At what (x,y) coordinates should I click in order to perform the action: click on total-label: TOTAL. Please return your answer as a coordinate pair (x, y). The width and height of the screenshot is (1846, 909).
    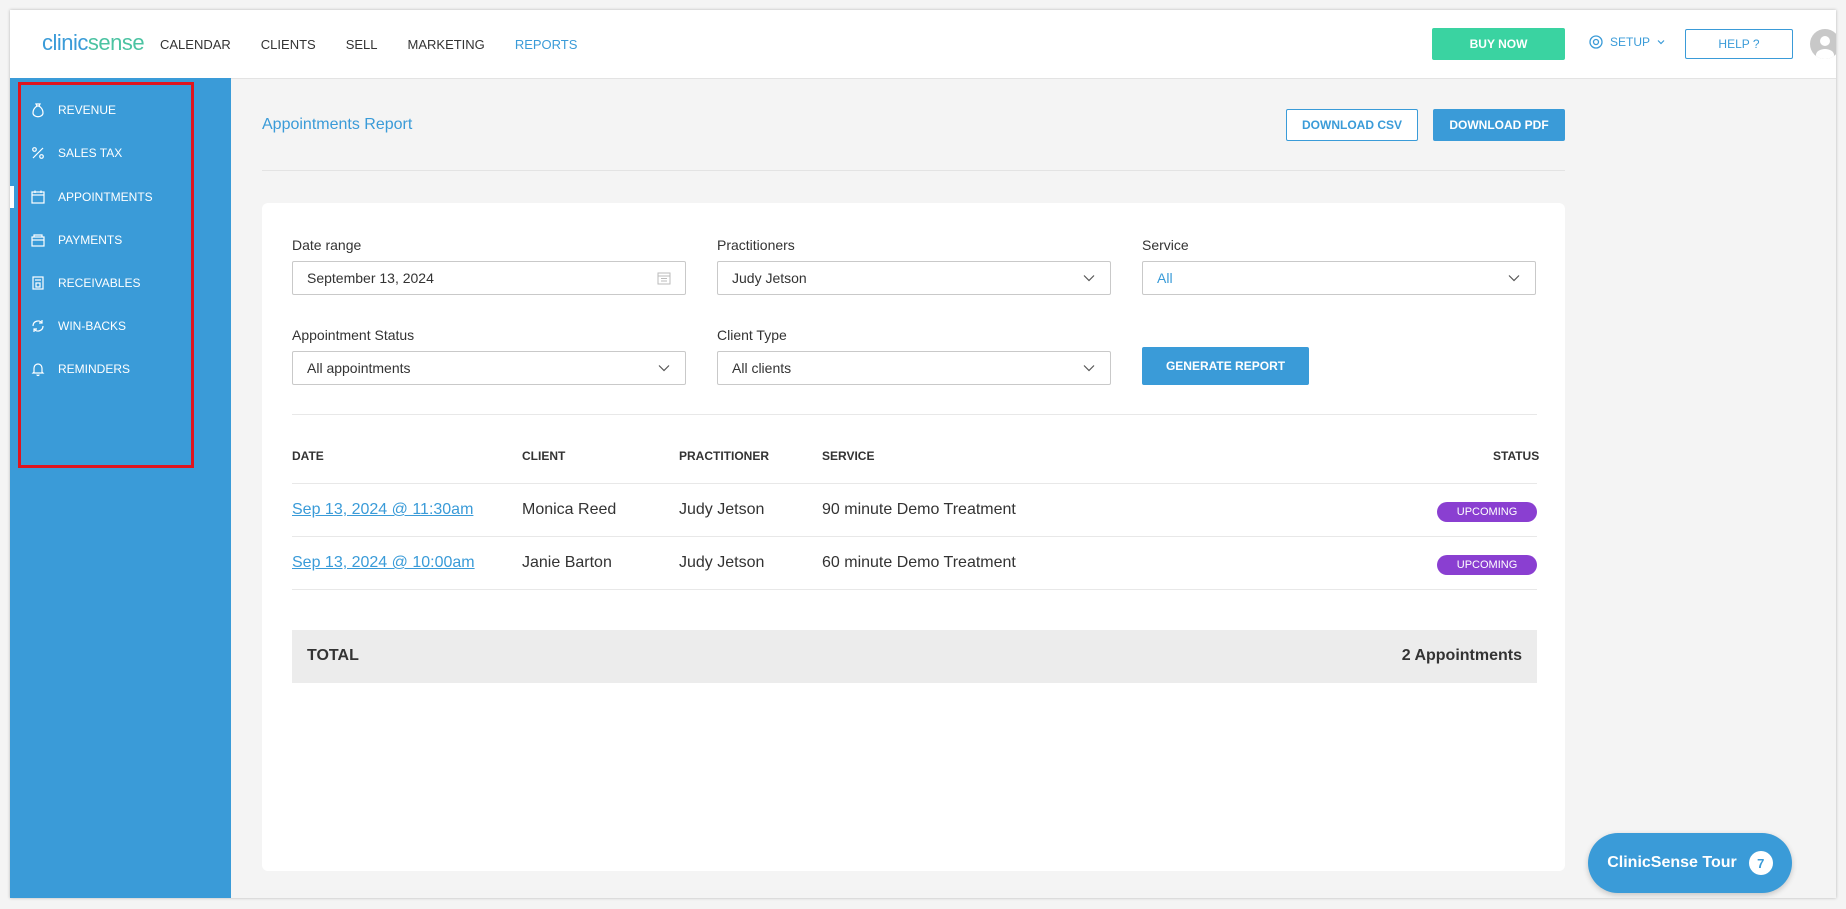
    Looking at the image, I should click on (333, 655).